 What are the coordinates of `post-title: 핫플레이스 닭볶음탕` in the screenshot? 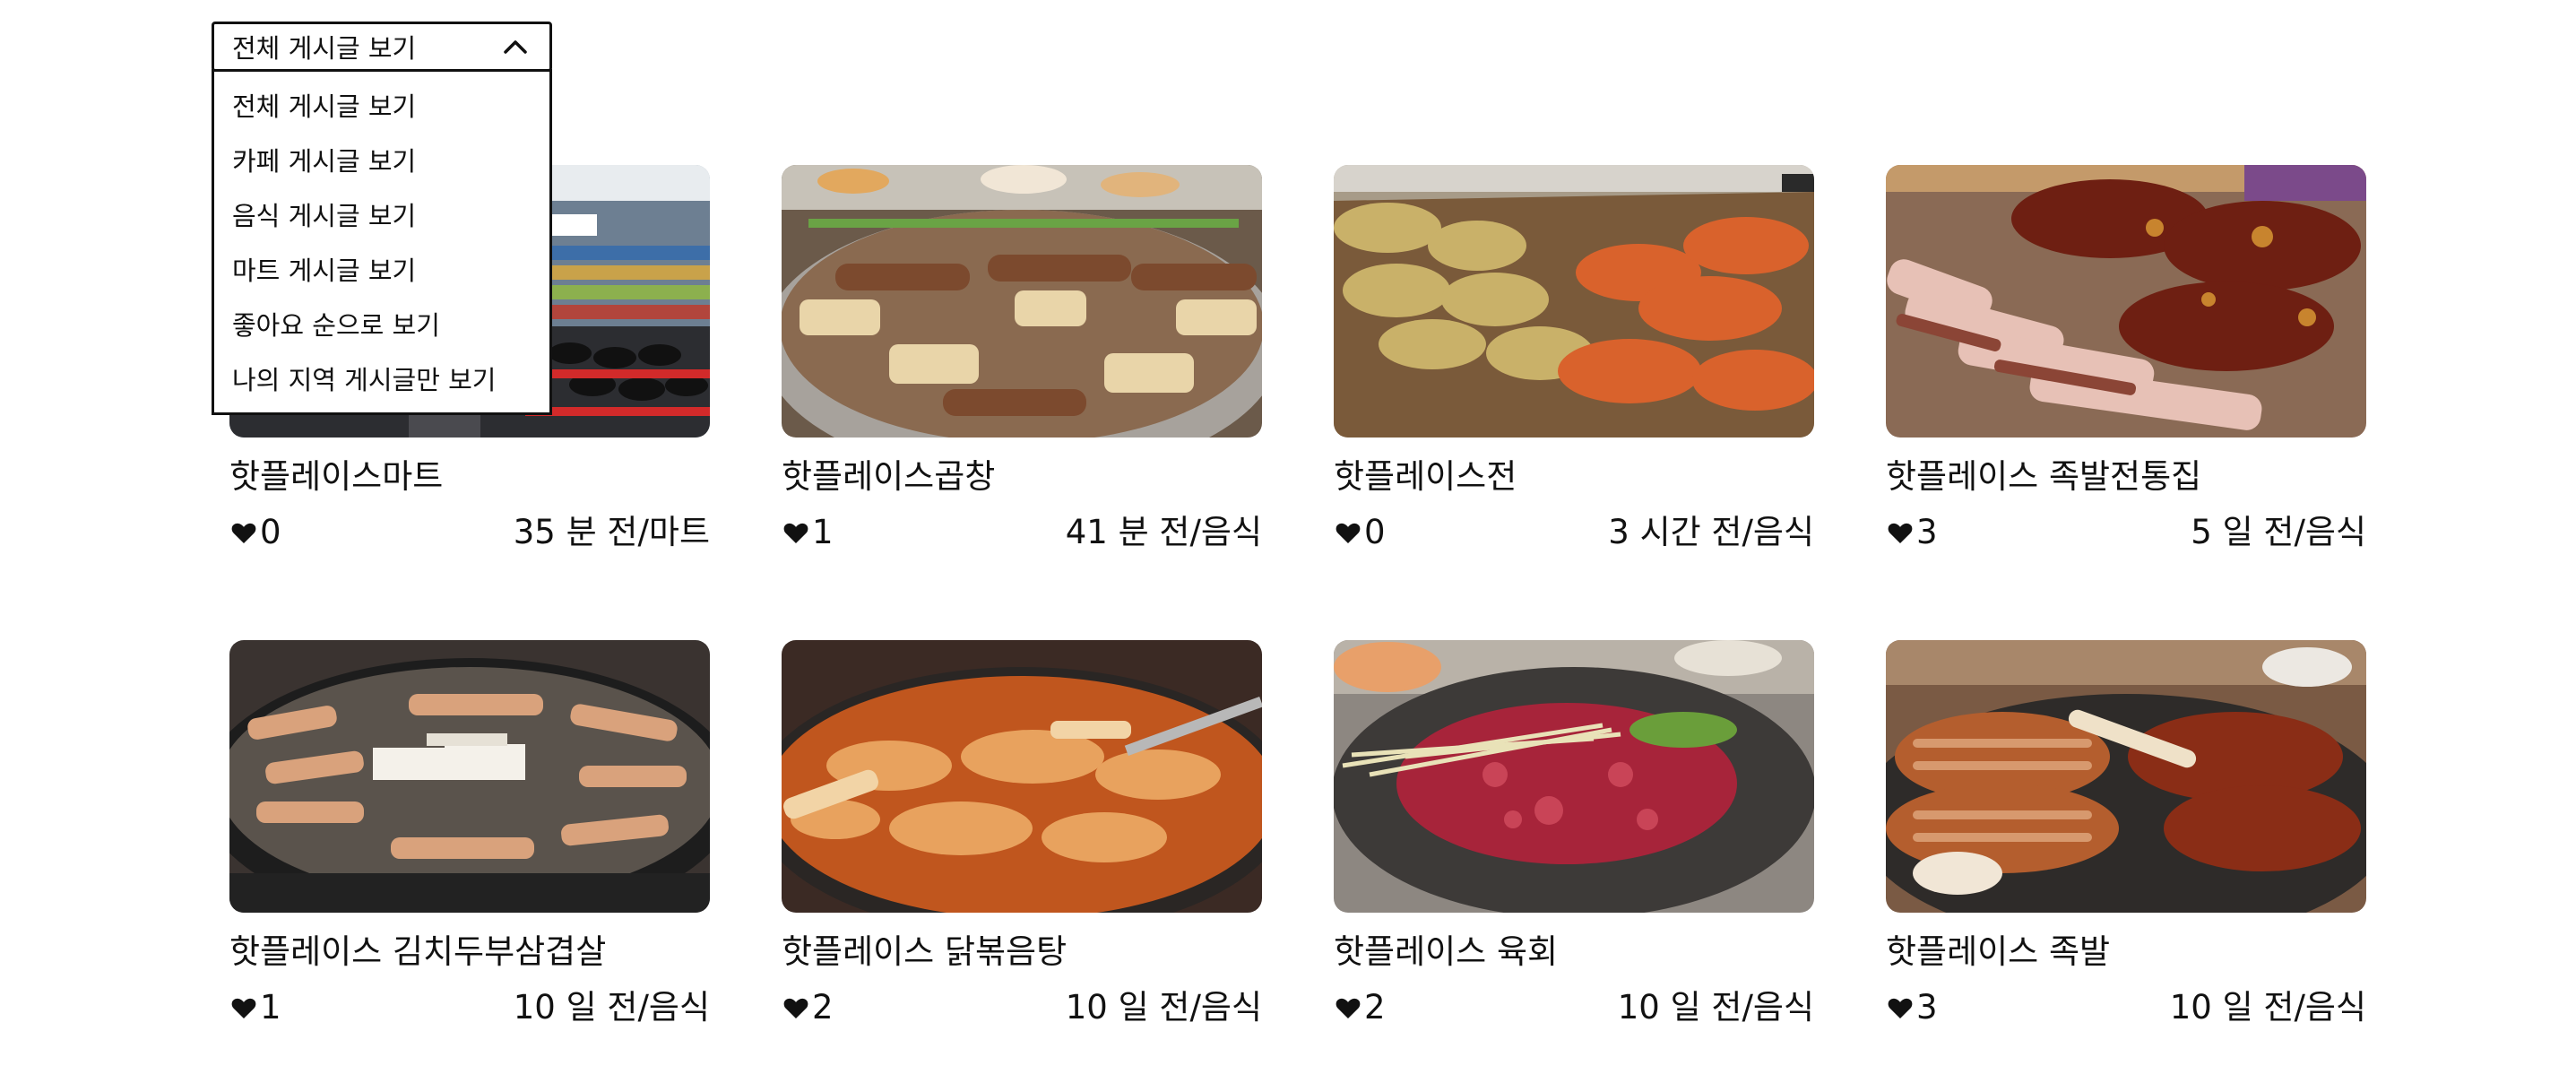 It's located at (1022, 952).